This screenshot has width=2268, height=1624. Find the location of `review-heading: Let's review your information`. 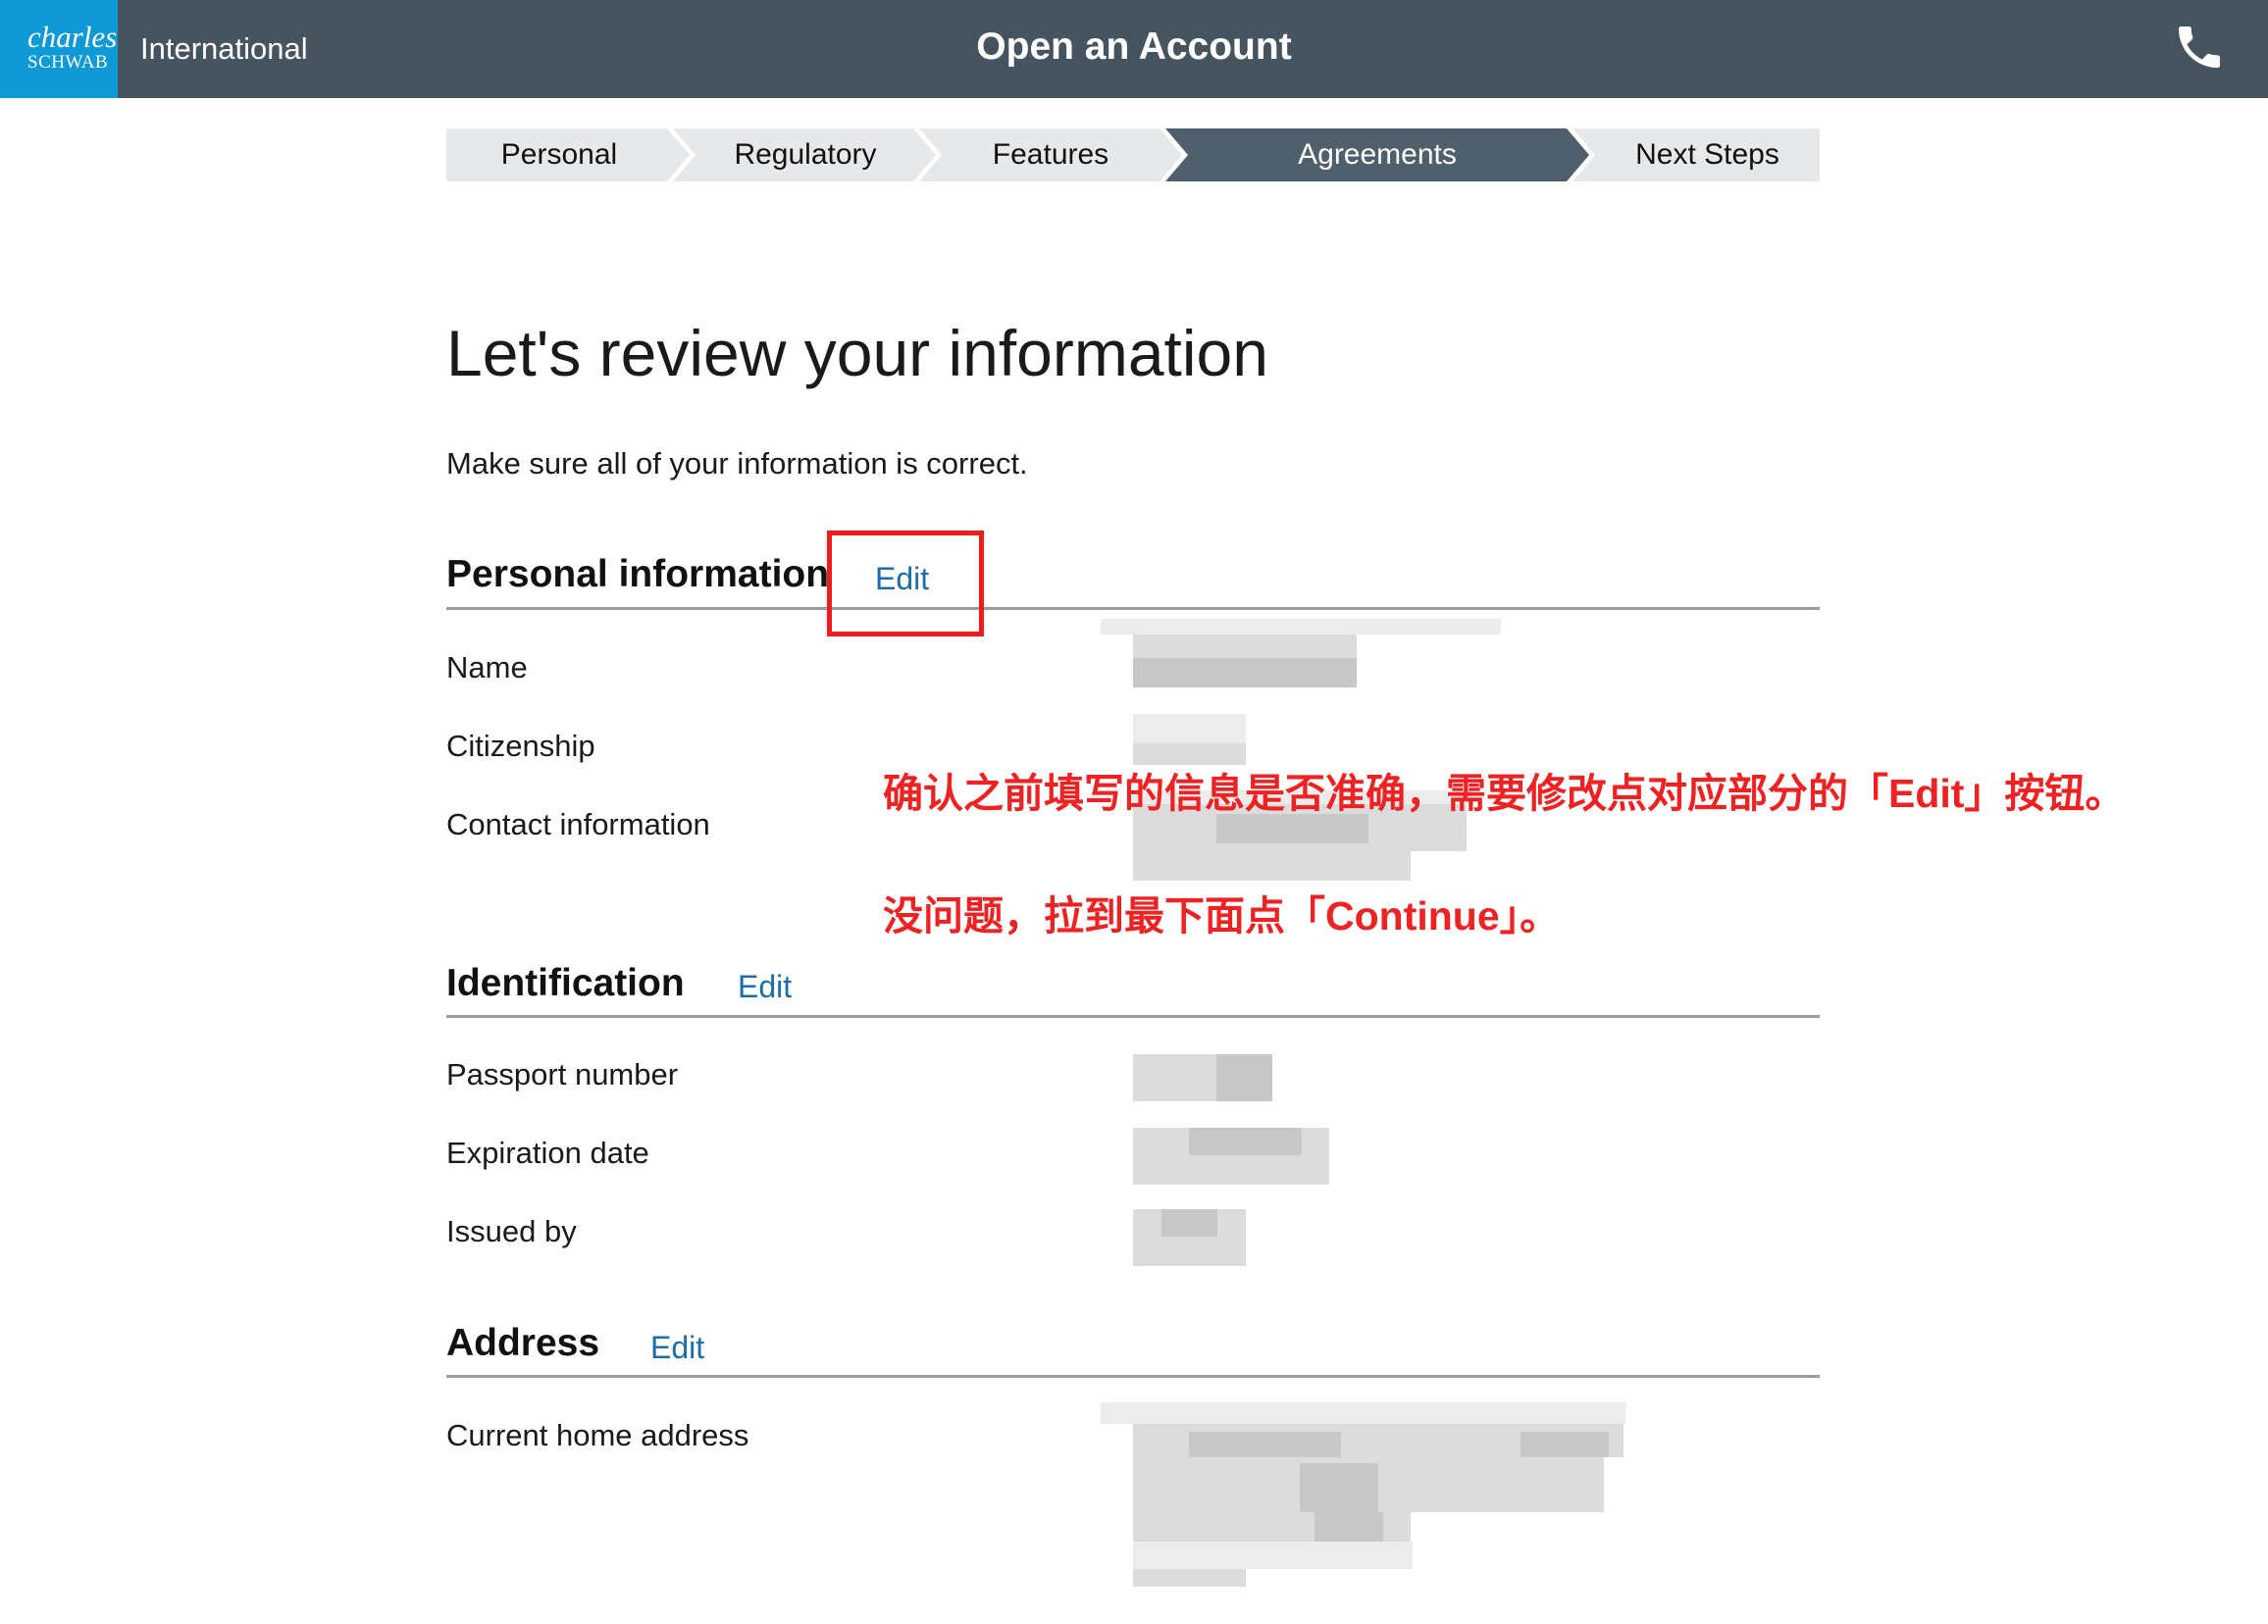

review-heading: Let's review your information is located at coordinates (857, 353).